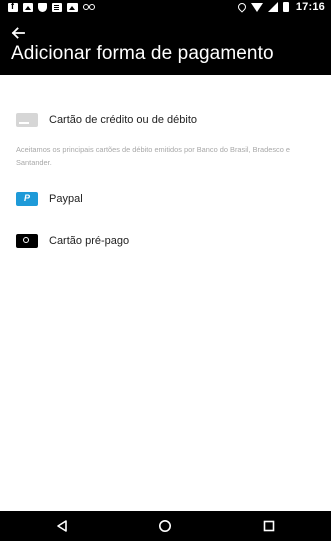  What do you see at coordinates (27, 199) in the screenshot?
I see `paypal-icon` at bounding box center [27, 199].